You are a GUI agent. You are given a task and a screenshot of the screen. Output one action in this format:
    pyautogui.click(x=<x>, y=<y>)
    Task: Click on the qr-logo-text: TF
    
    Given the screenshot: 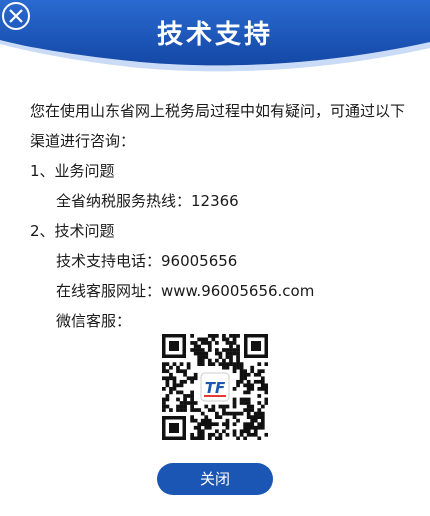 What is the action you would take?
    pyautogui.click(x=215, y=388)
    